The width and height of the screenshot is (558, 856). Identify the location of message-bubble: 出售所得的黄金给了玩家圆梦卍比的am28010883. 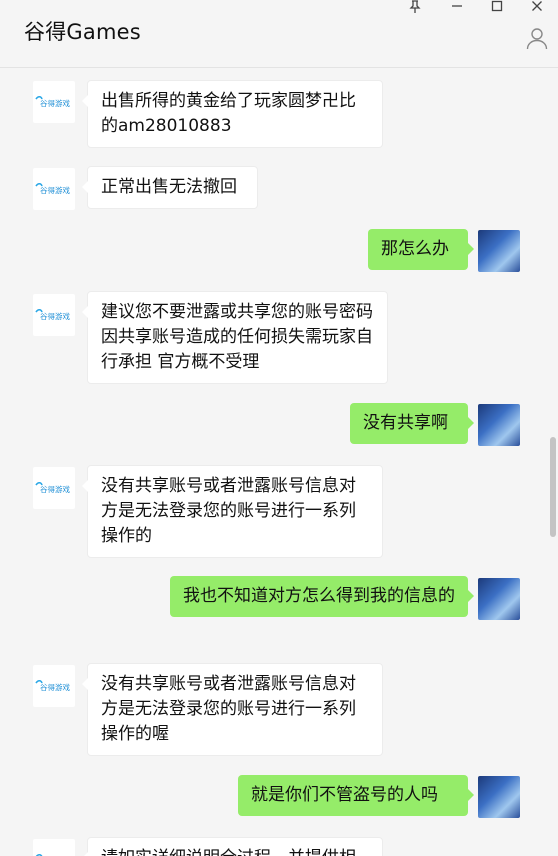
(232, 114).